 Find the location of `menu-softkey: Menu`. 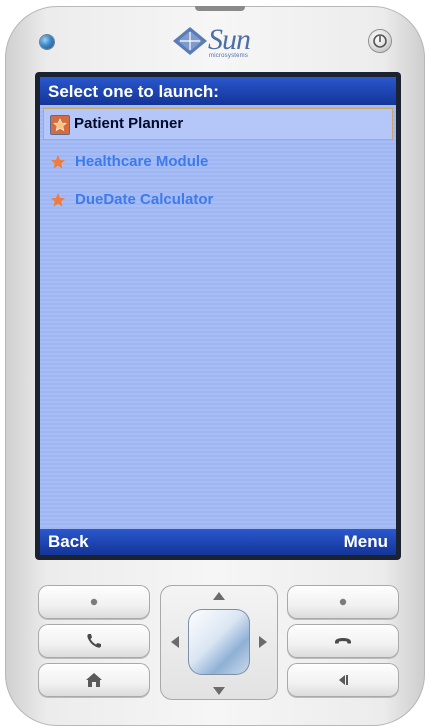

menu-softkey: Menu is located at coordinates (366, 542).